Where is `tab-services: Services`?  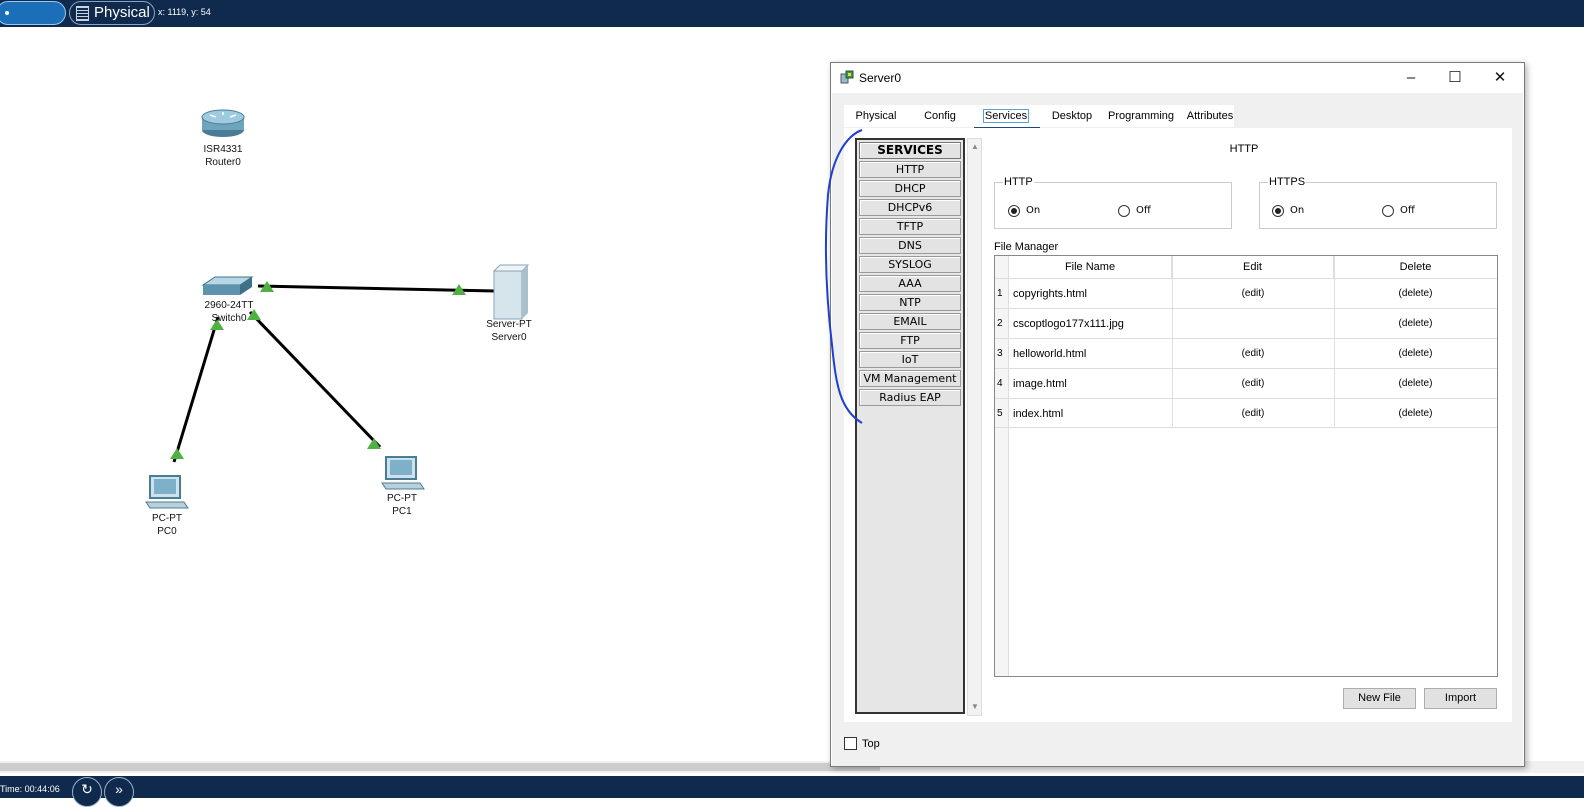
tab-services: Services is located at coordinates (1006, 116).